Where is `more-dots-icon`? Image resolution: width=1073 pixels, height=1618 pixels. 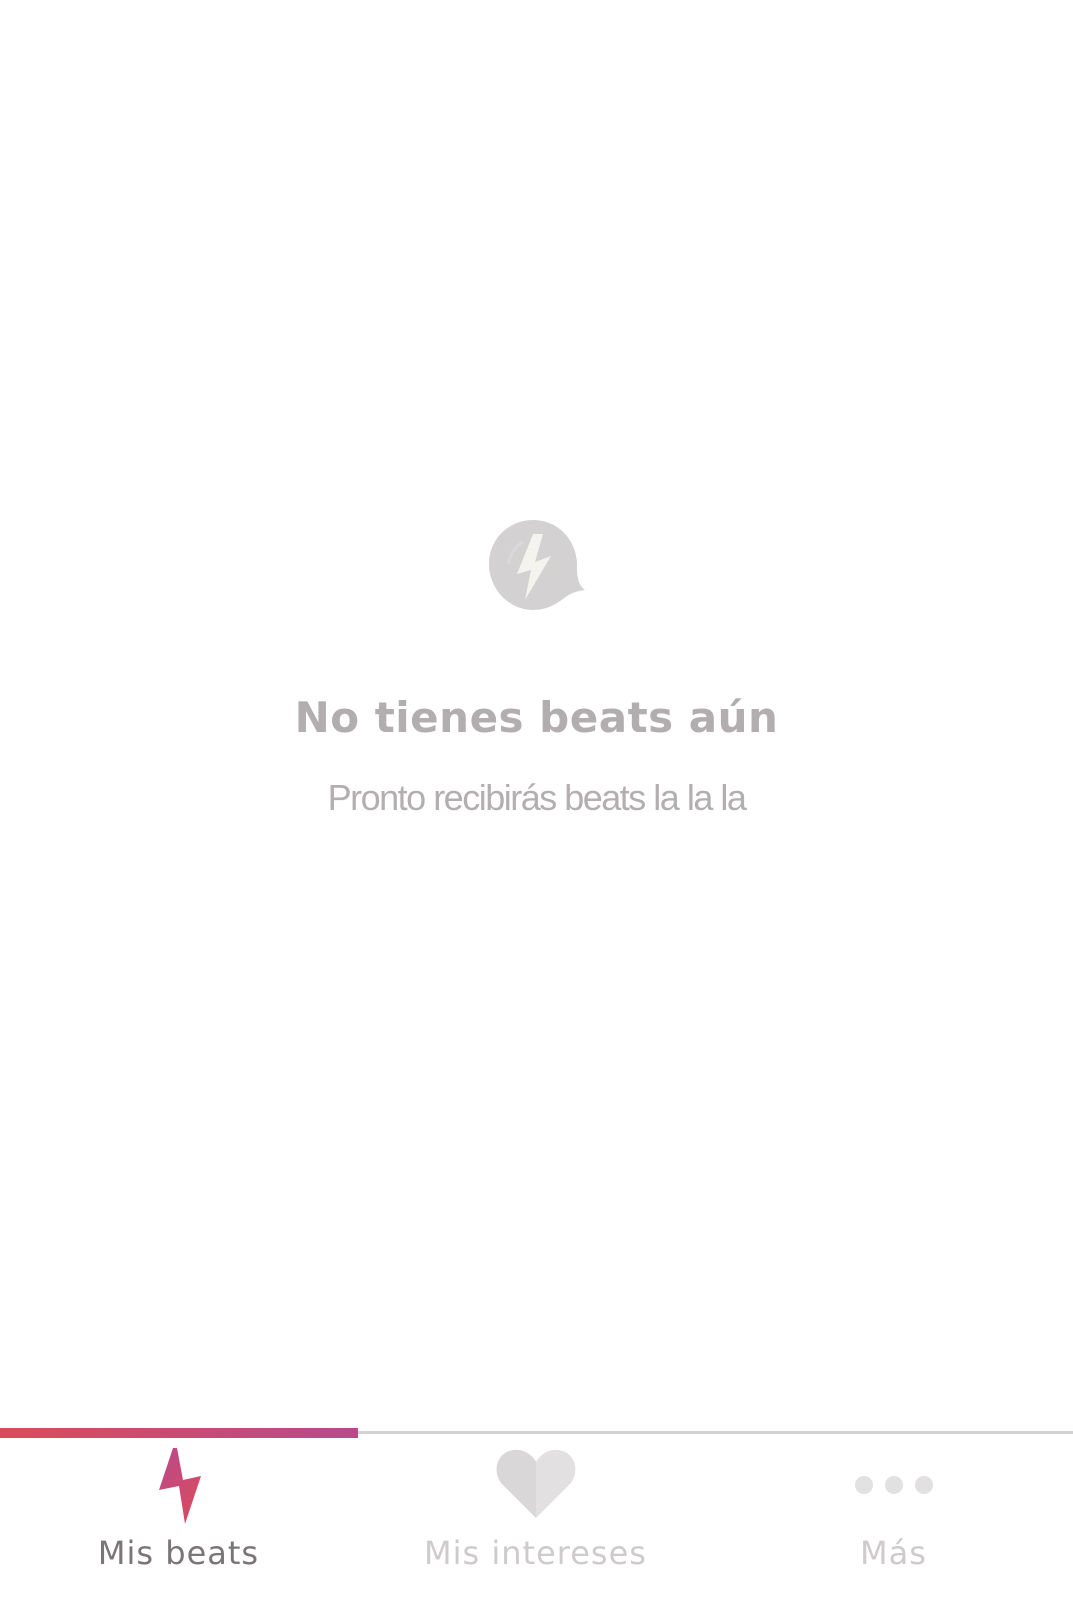 more-dots-icon is located at coordinates (893, 1485).